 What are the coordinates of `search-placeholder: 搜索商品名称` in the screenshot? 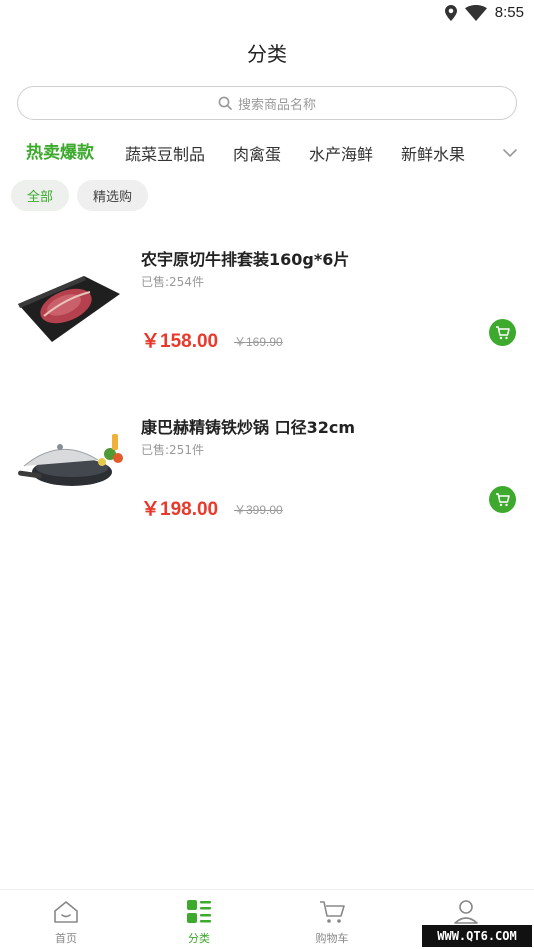 It's located at (276, 105).